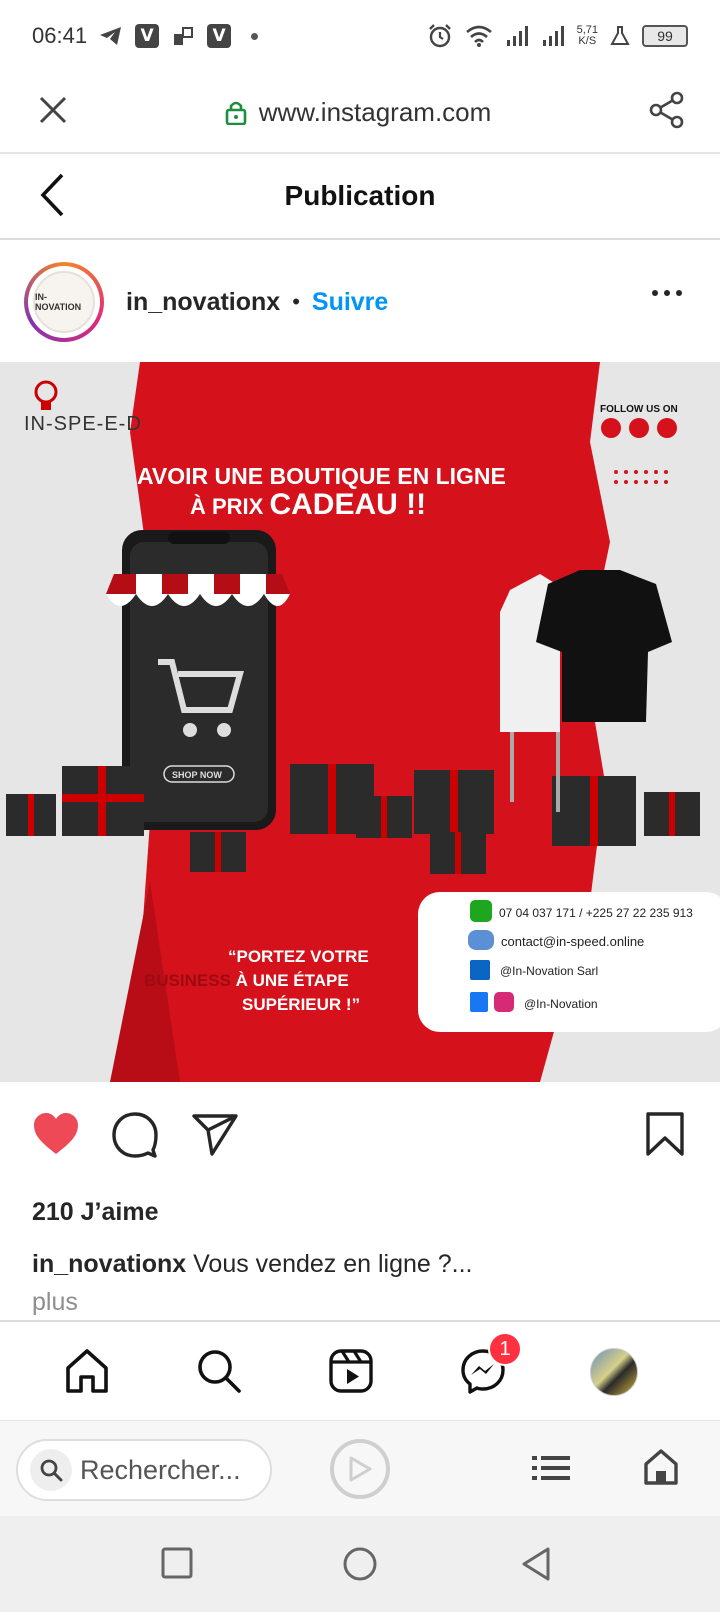 This screenshot has width=720, height=1612. I want to click on flyer-slogan-line3: SUPÉRIEUR !”, so click(301, 1004).